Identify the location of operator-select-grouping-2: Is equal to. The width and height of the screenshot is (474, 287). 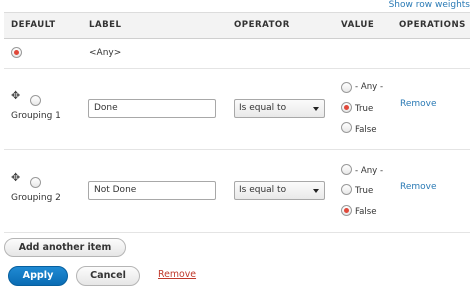
(279, 190).